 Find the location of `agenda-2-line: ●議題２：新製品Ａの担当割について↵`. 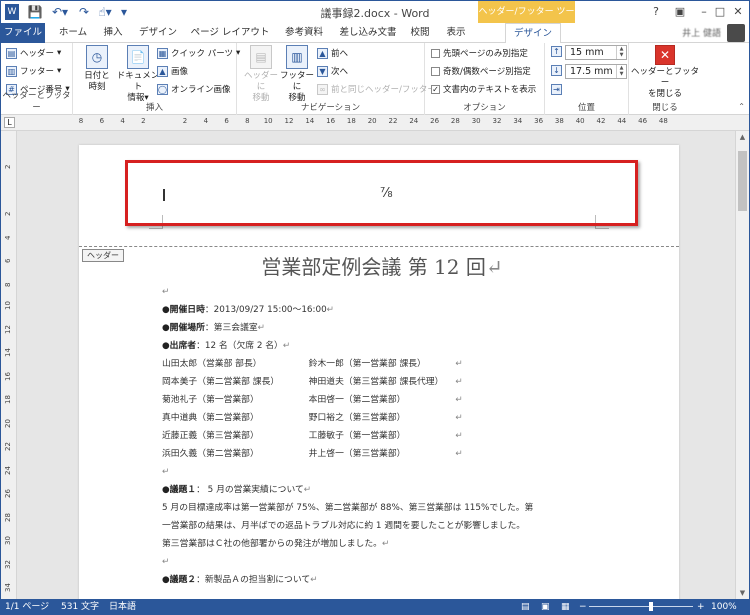

agenda-2-line: ●議題２：新製品Ａの担当割について↵ is located at coordinates (240, 580).